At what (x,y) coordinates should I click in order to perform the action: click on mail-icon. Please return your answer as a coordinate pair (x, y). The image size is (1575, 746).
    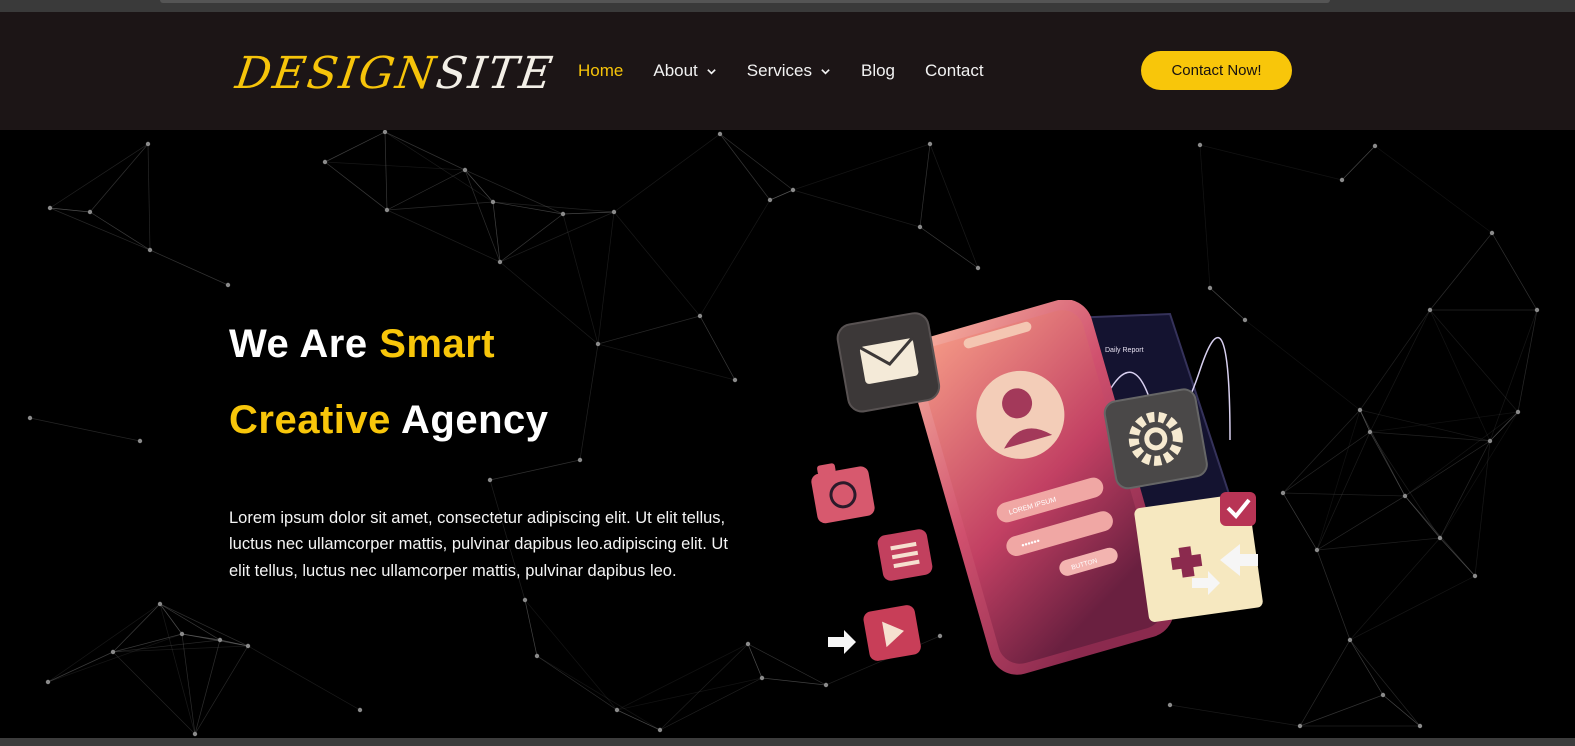
    Looking at the image, I should click on (888, 362).